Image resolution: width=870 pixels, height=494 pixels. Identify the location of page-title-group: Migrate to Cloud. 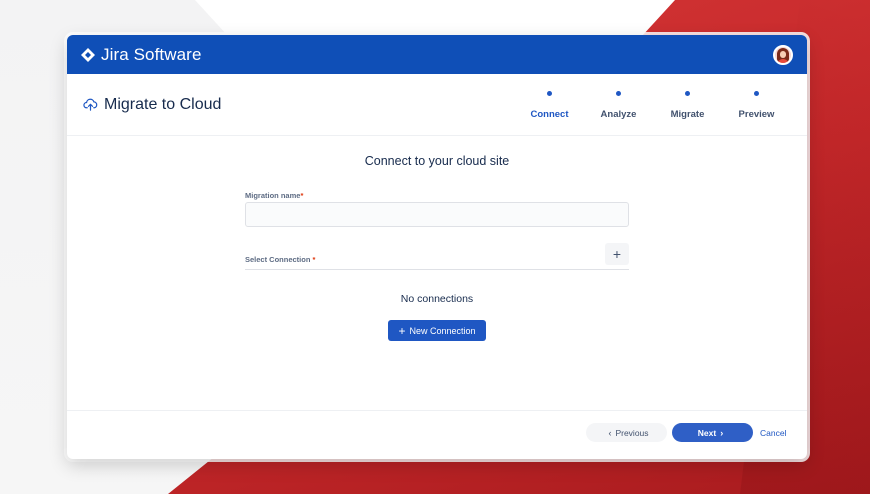
(152, 105).